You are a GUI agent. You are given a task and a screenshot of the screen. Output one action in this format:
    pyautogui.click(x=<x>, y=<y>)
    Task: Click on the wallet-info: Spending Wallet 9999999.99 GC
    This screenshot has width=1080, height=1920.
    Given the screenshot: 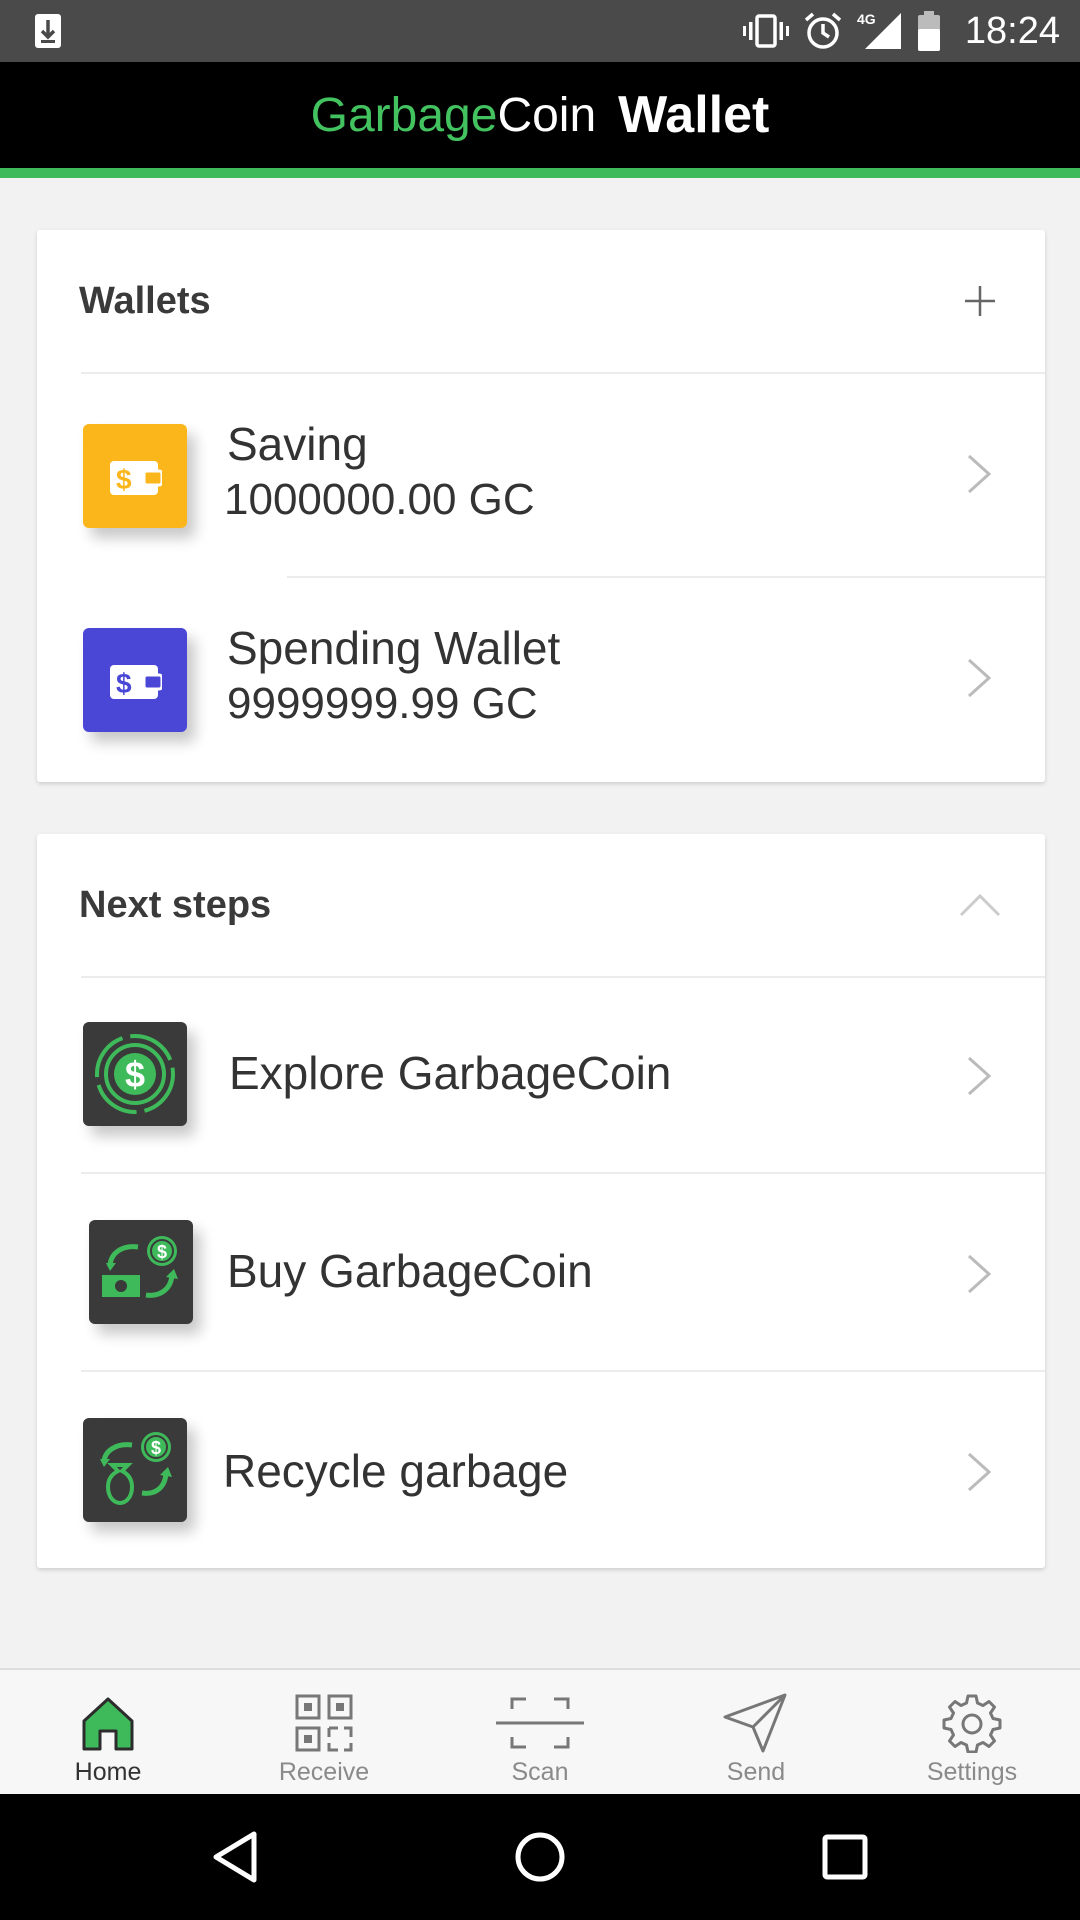 What is the action you would take?
    pyautogui.click(x=393, y=676)
    